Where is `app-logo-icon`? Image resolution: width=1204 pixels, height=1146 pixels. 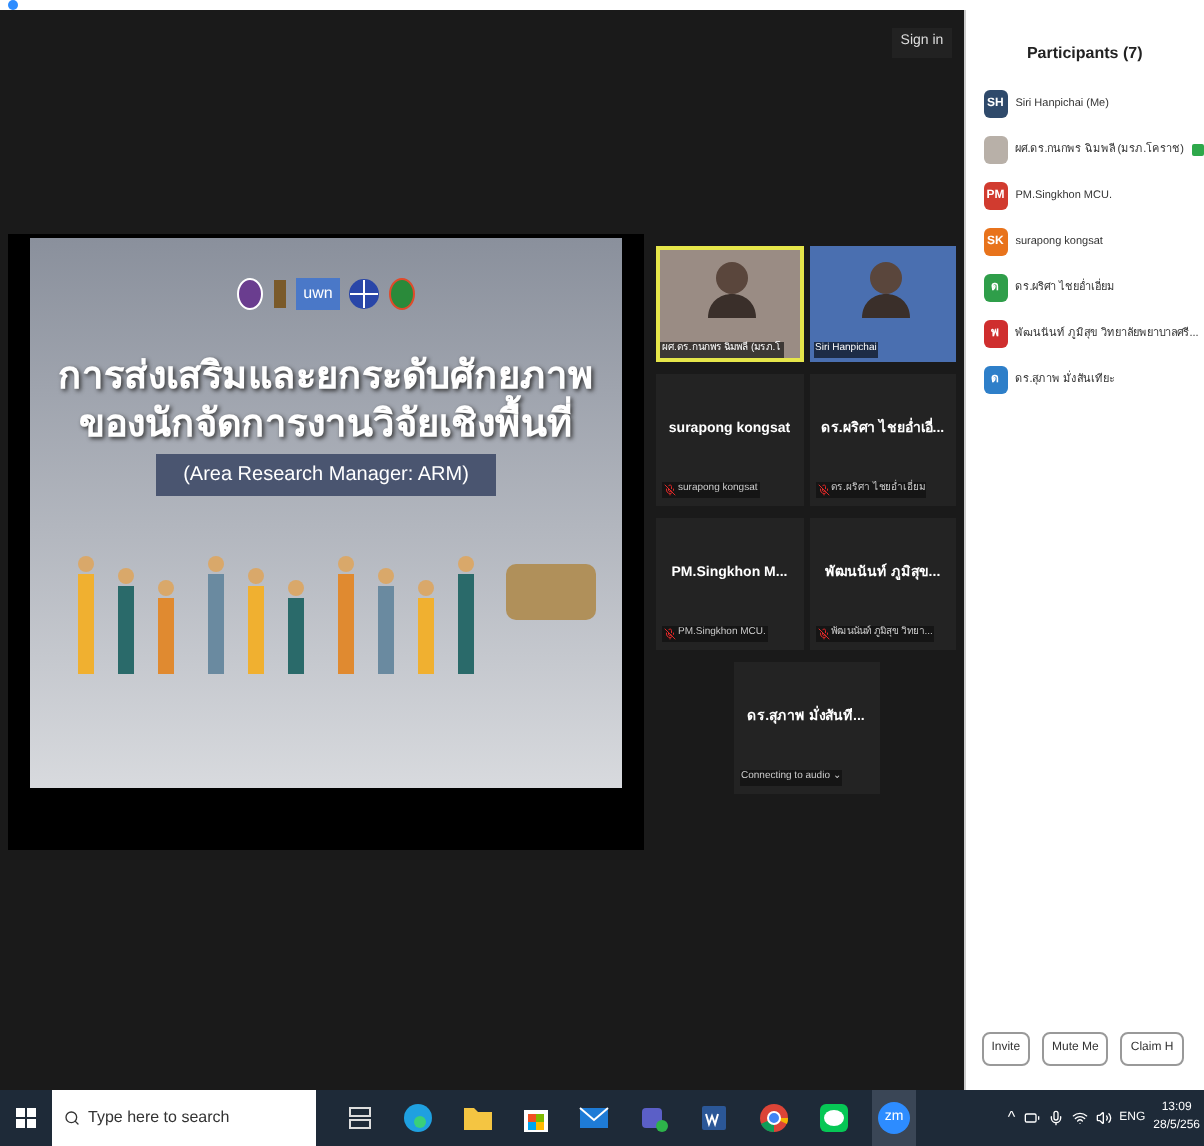
app-logo-icon is located at coordinates (13, 5).